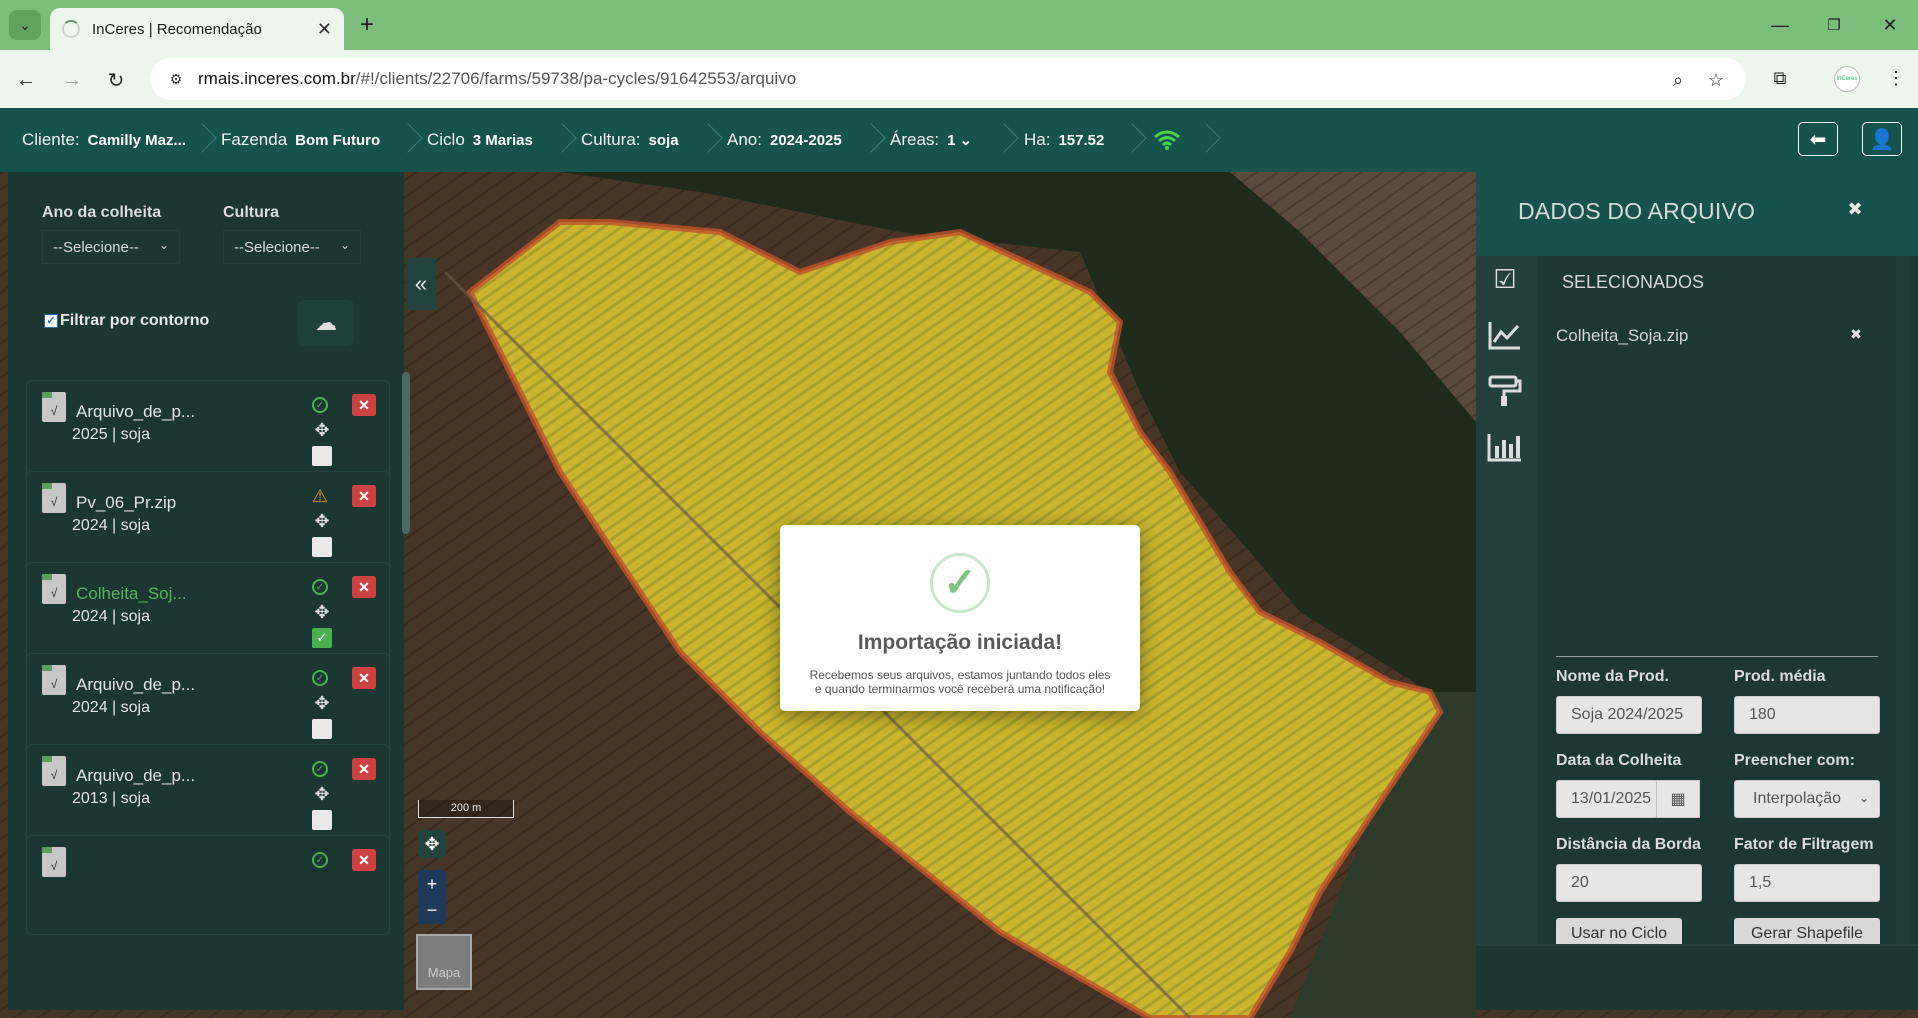  Describe the element at coordinates (432, 884) in the screenshot. I see `zoom-in-button: +` at that location.